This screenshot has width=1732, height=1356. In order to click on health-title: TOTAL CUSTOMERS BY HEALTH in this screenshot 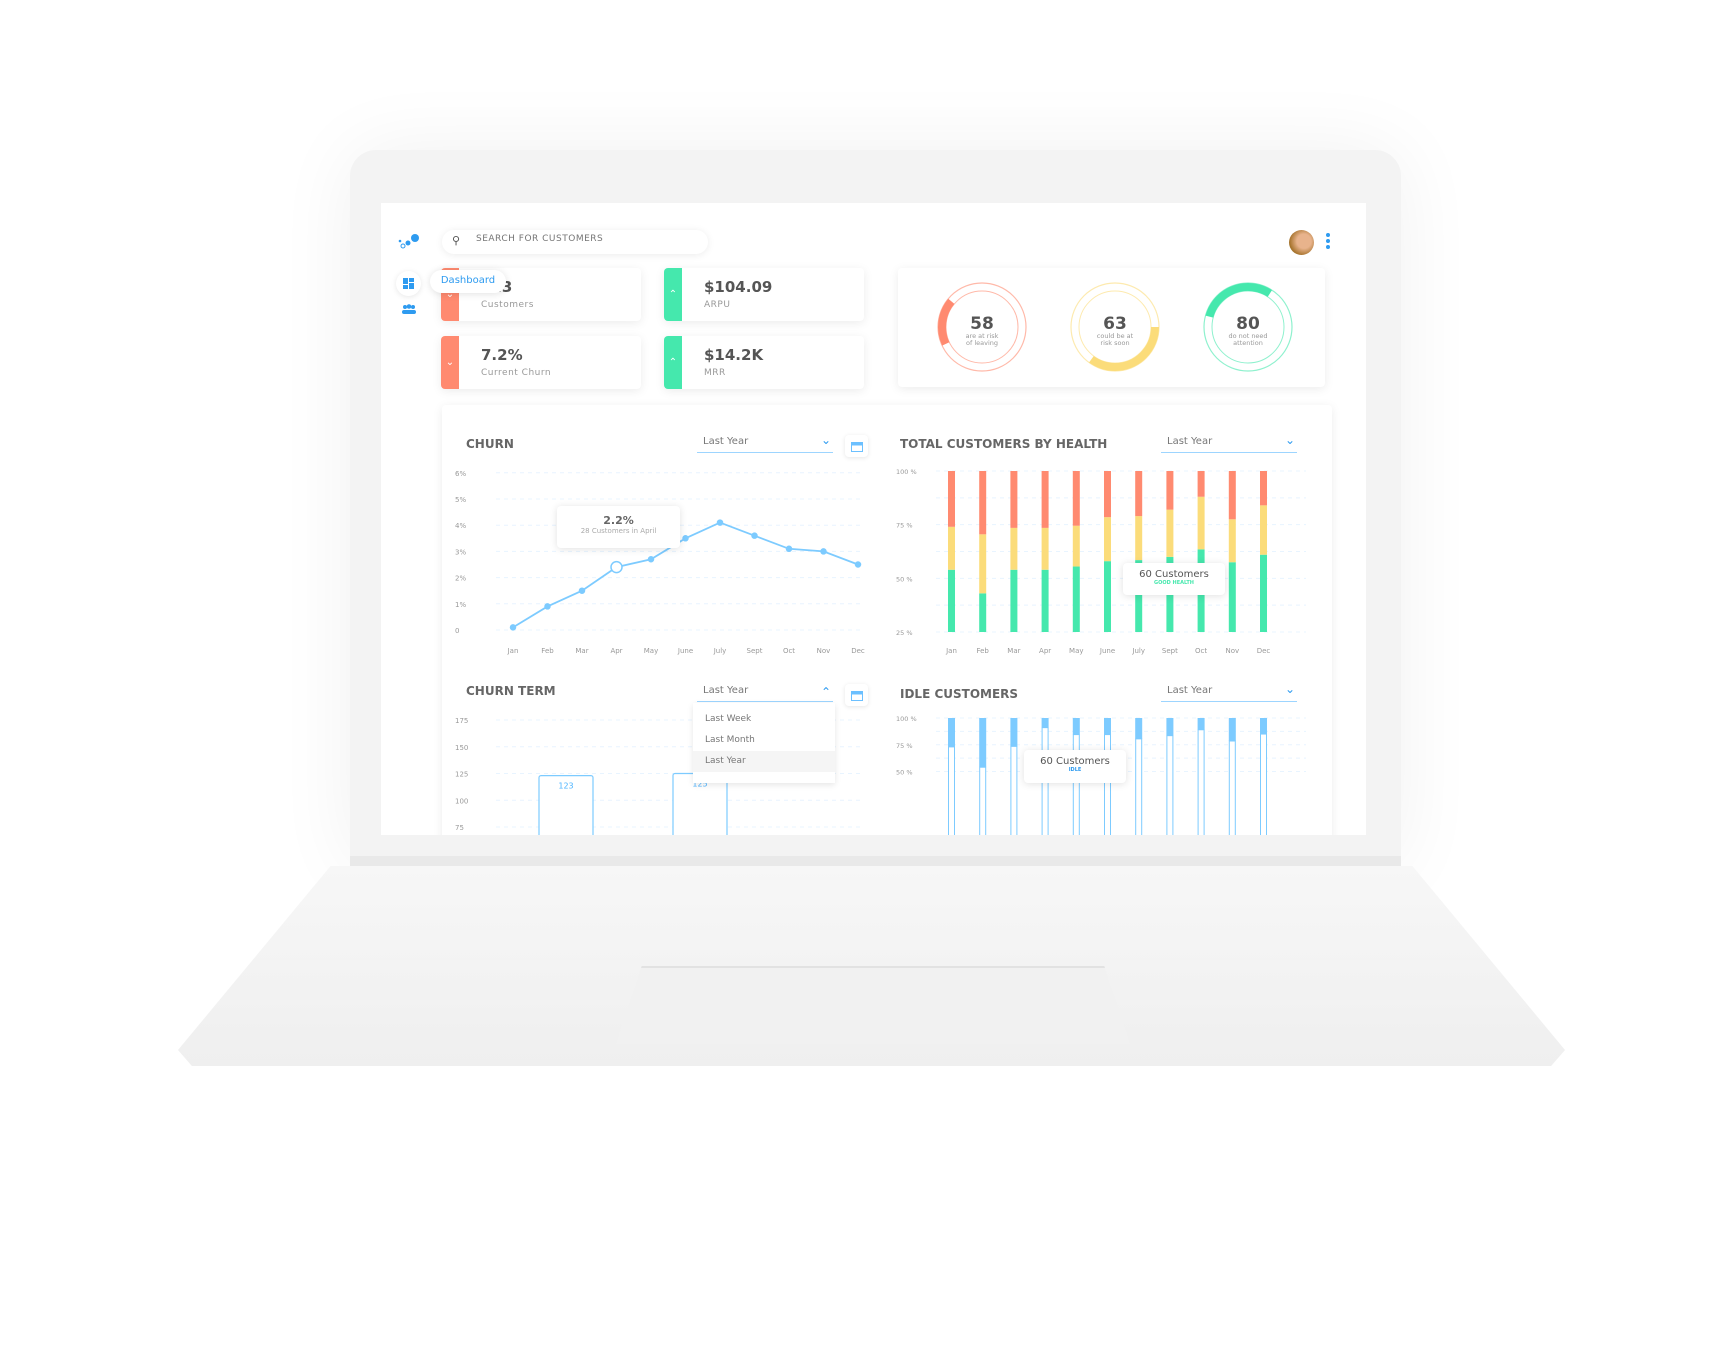, I will do `click(1004, 444)`.